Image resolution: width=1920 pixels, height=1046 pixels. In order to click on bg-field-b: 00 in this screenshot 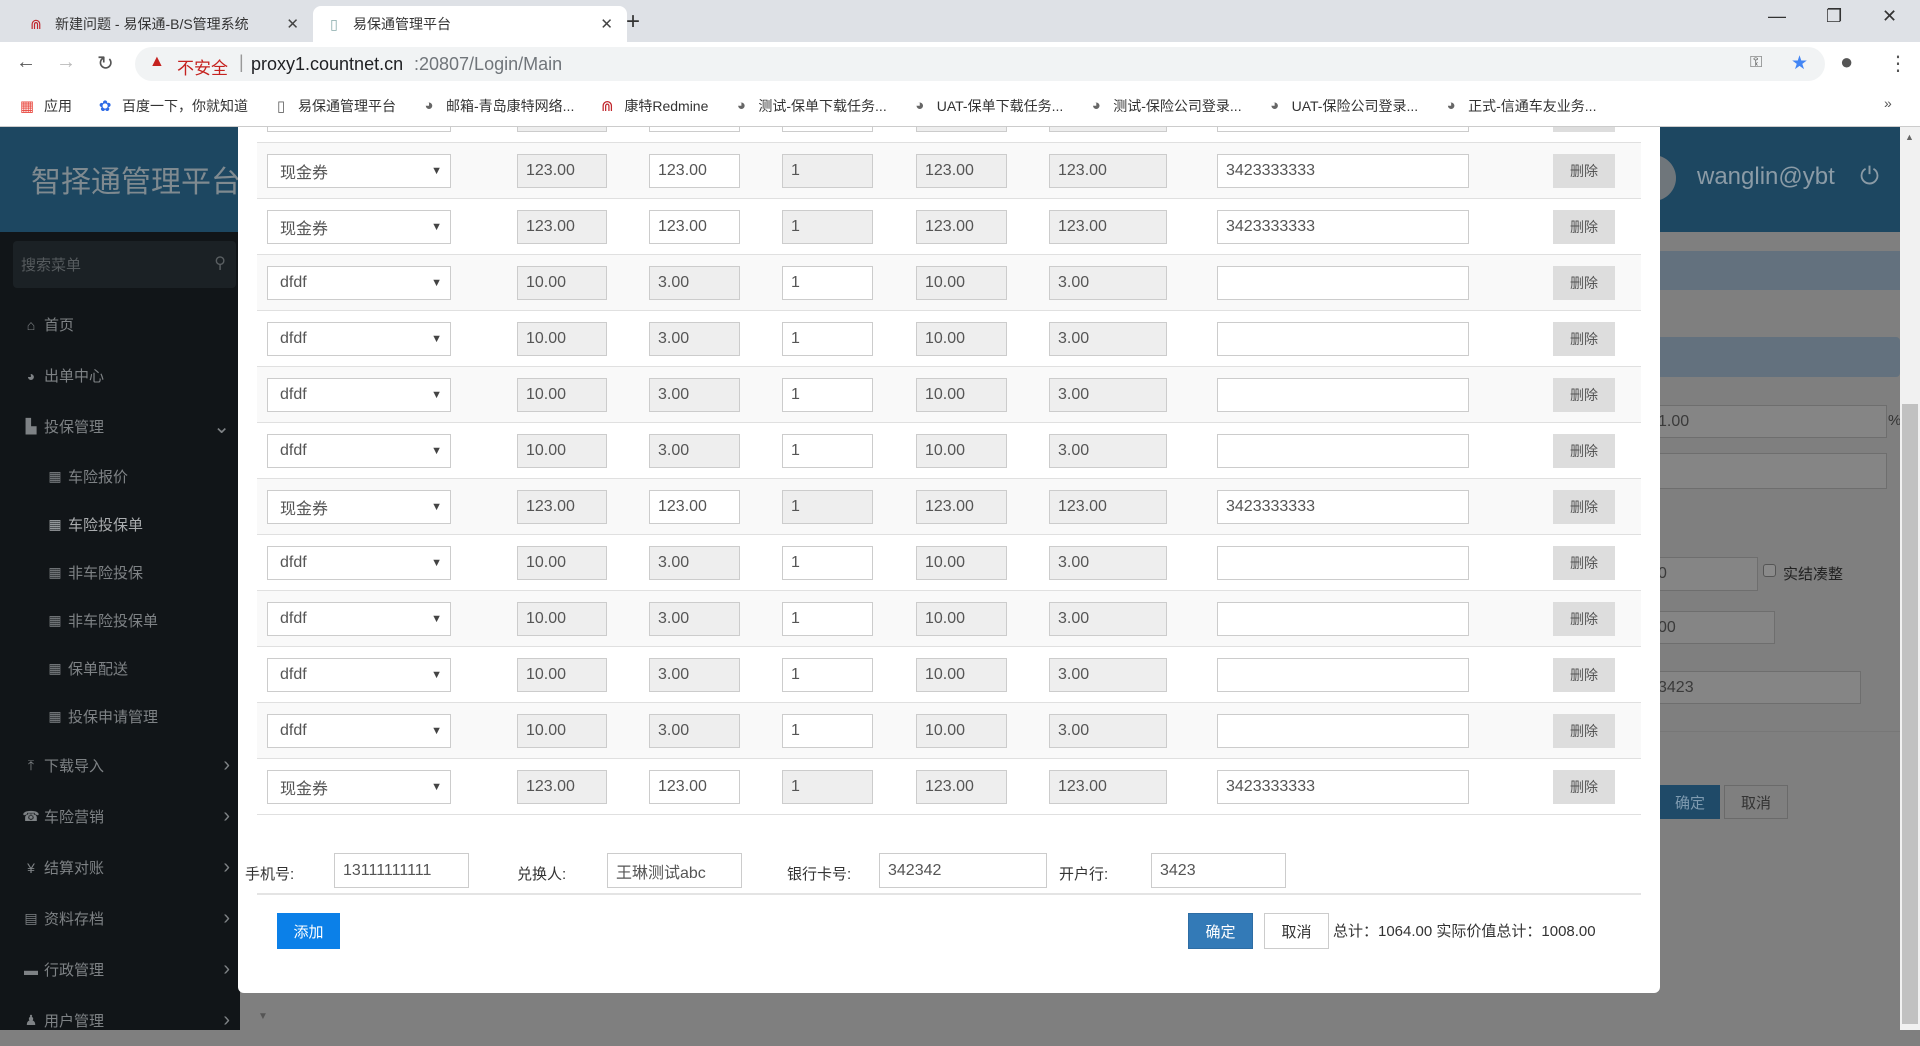, I will do `click(1715, 627)`.